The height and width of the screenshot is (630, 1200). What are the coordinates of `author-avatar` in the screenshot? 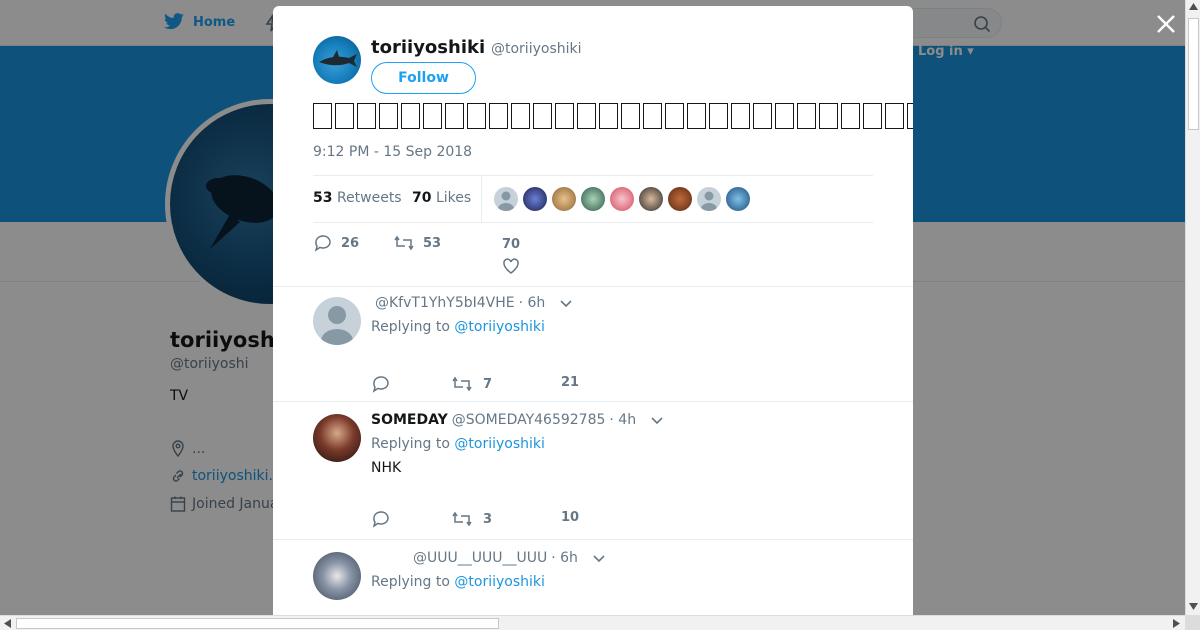 It's located at (337, 60).